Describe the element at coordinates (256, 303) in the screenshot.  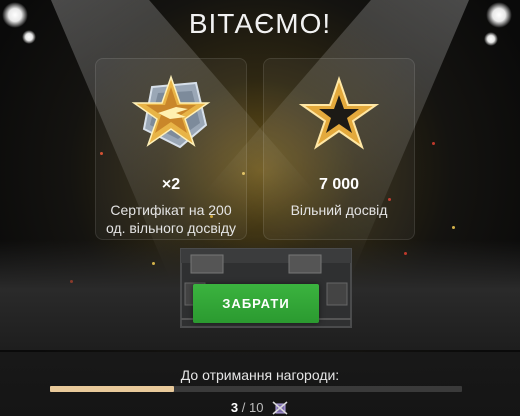
I see `claim-button: ЗАБРАТИ` at that location.